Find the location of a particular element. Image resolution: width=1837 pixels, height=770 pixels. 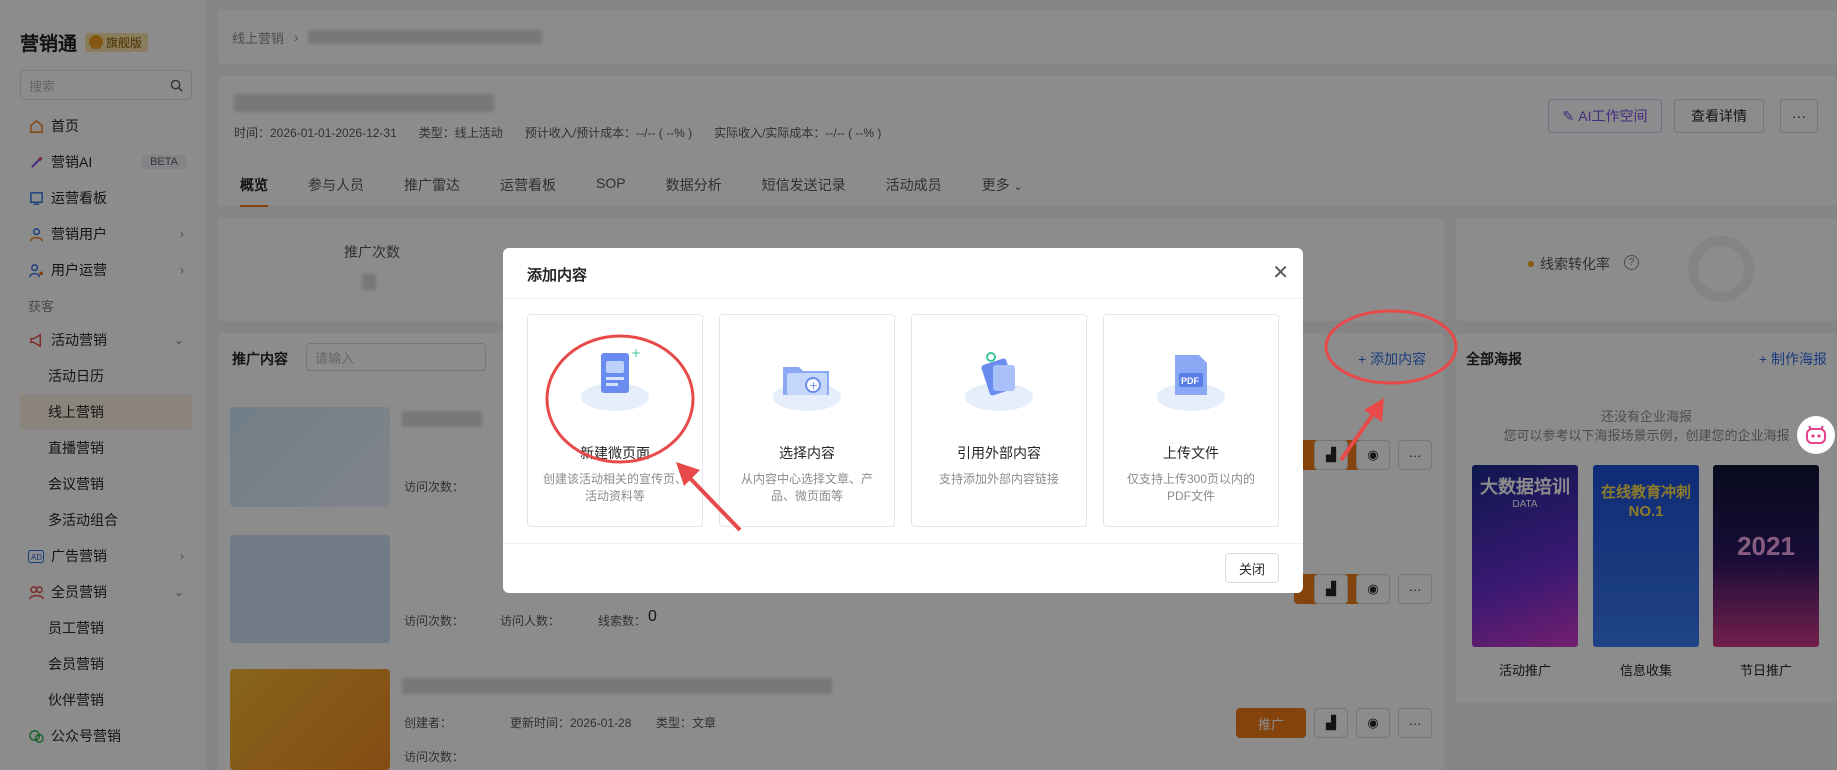

option-name: 上传文件 is located at coordinates (1191, 453).